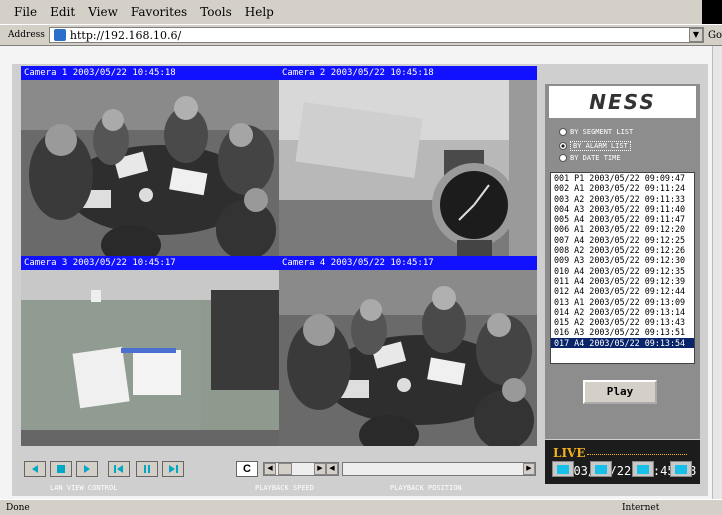 The image size is (722, 515). Describe the element at coordinates (622, 312) in the screenshot. I see `list-item: 014 A2 2003/05/22 09:13:14` at that location.